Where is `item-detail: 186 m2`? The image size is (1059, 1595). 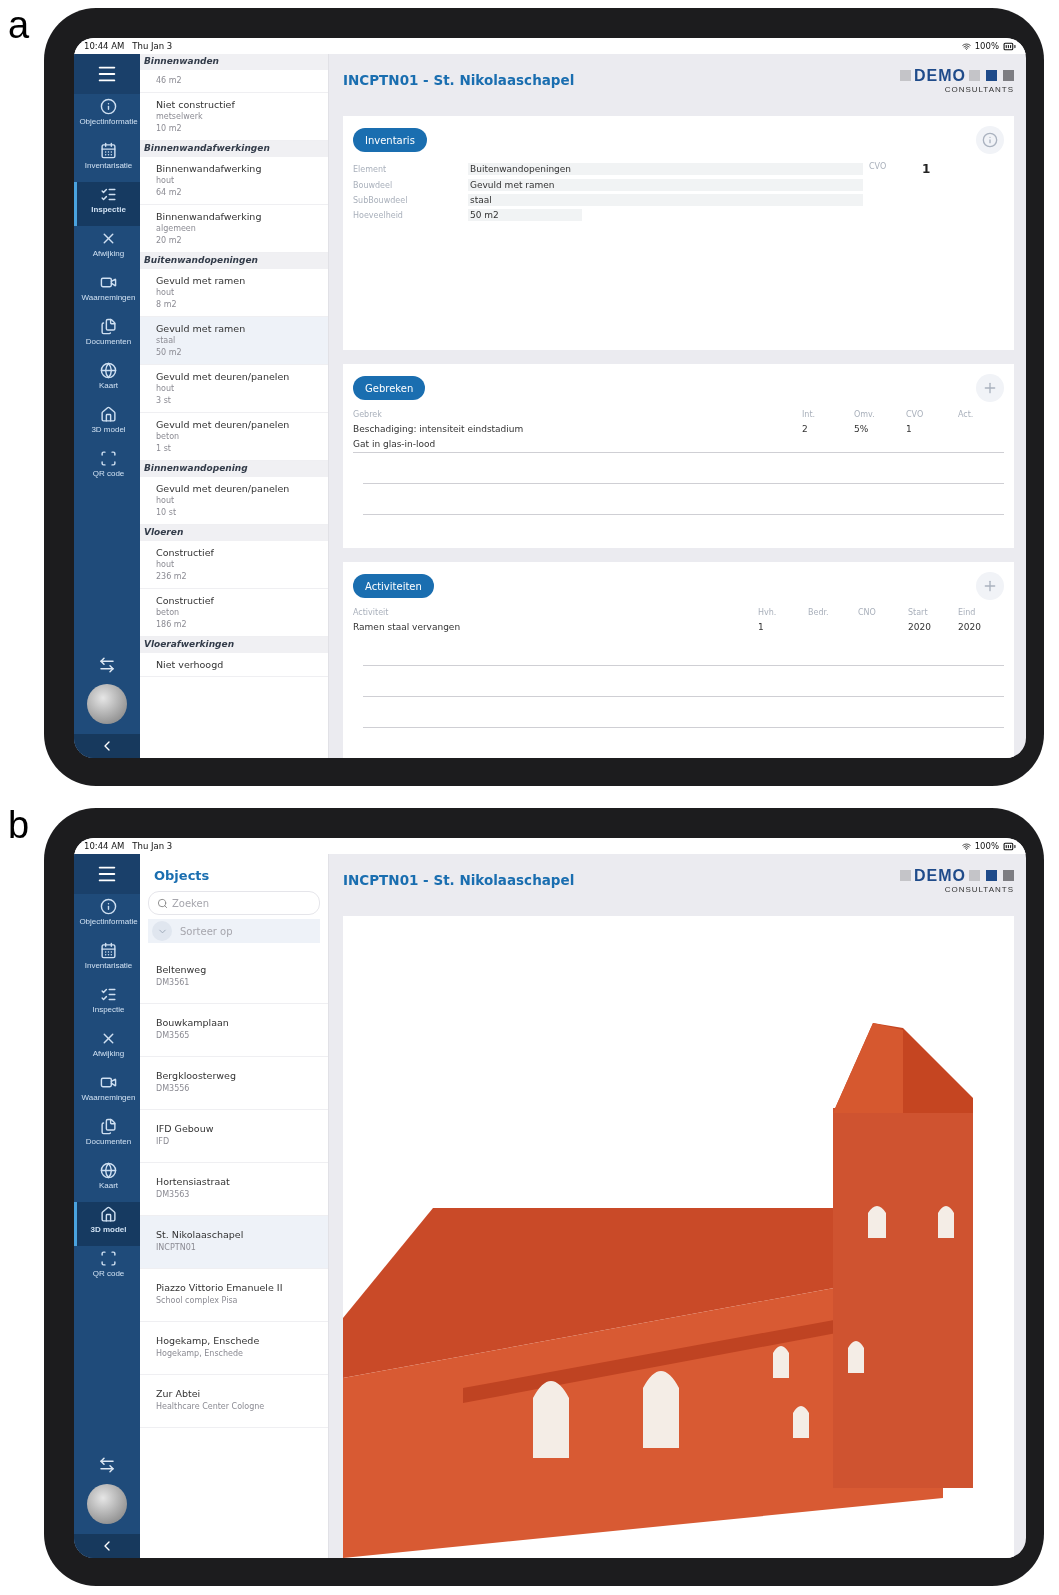 item-detail: 186 m2 is located at coordinates (172, 625).